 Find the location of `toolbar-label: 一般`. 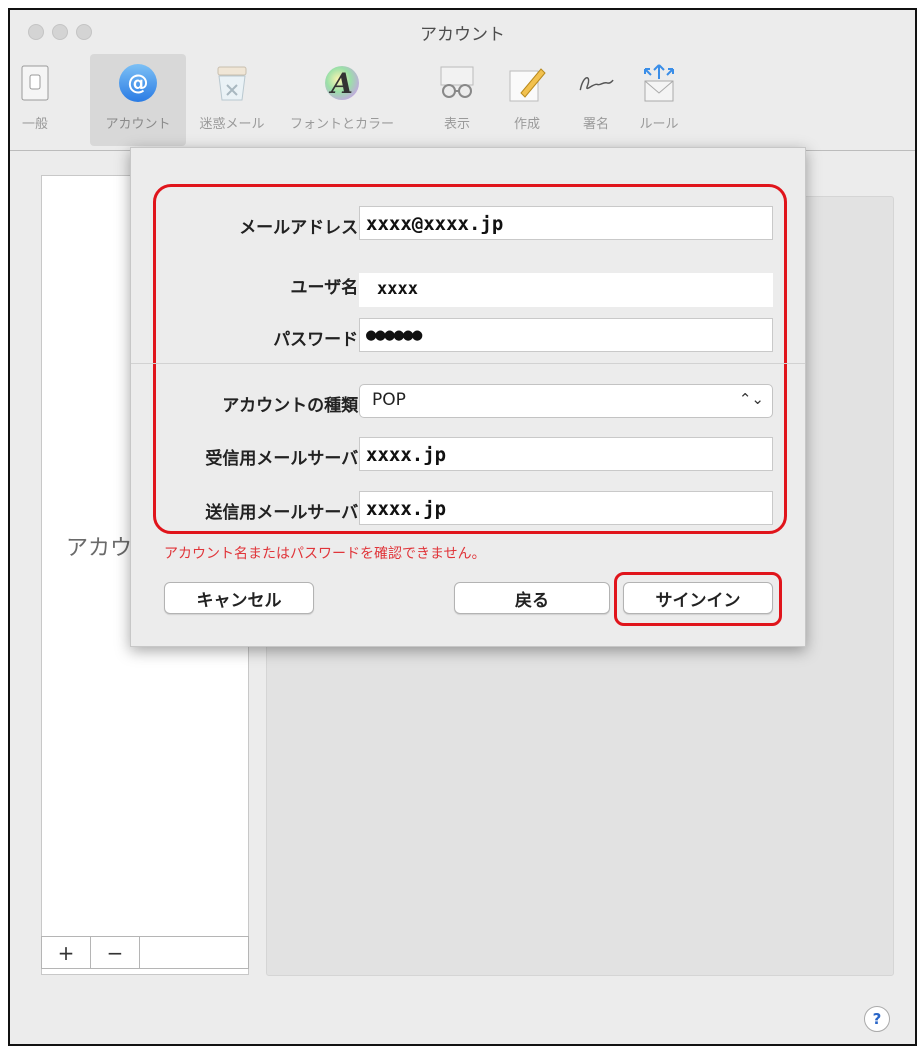

toolbar-label: 一般 is located at coordinates (34, 124).